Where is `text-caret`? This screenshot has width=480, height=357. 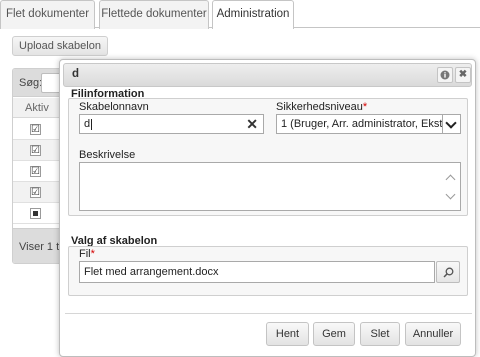 text-caret is located at coordinates (92, 124).